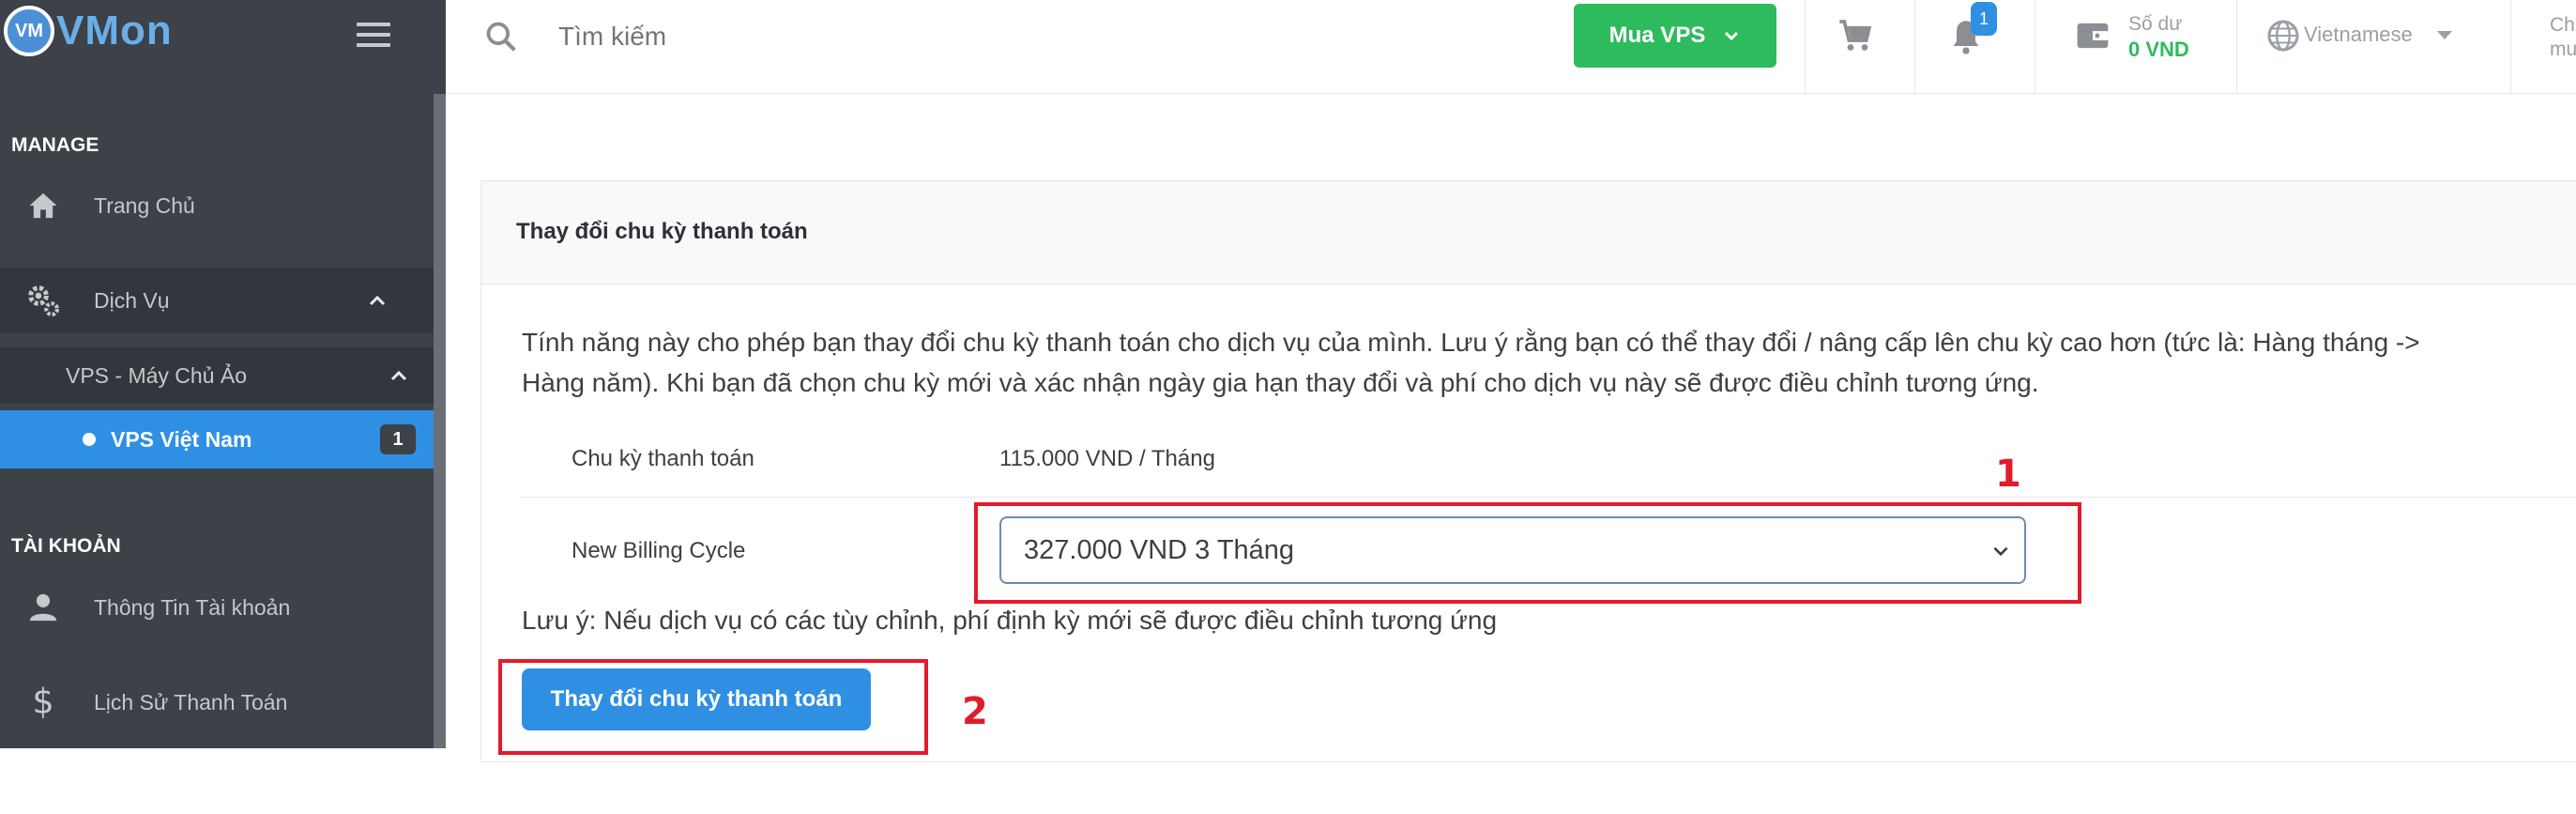 The image size is (2576, 814). I want to click on count-badge: 1, so click(398, 439).